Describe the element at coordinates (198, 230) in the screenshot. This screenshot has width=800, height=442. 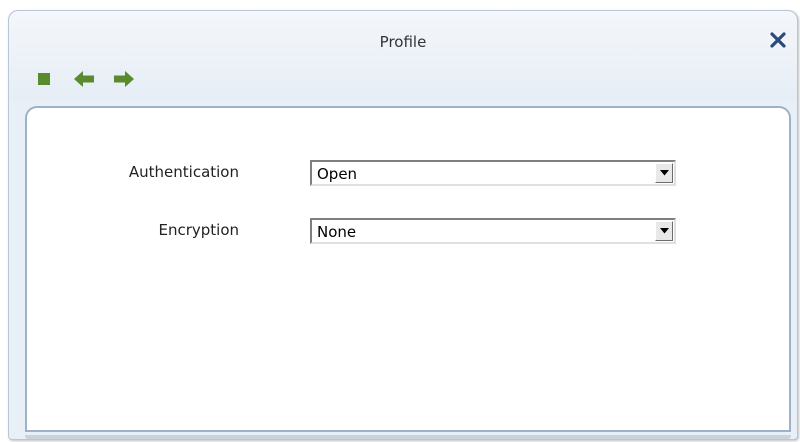
I see `encryption-label: Encryption` at that location.